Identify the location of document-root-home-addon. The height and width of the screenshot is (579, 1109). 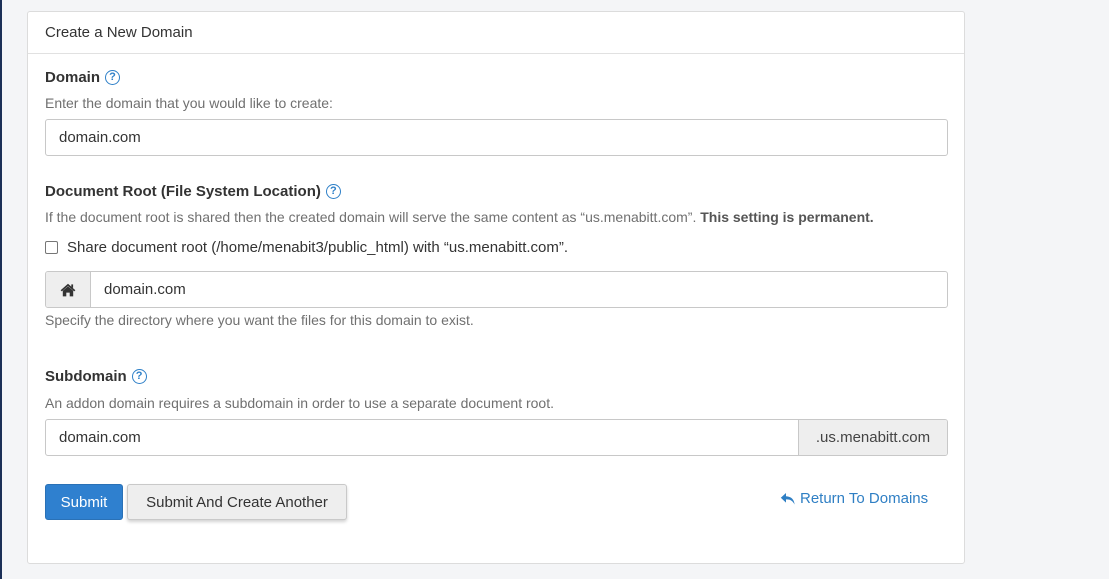
(68, 289).